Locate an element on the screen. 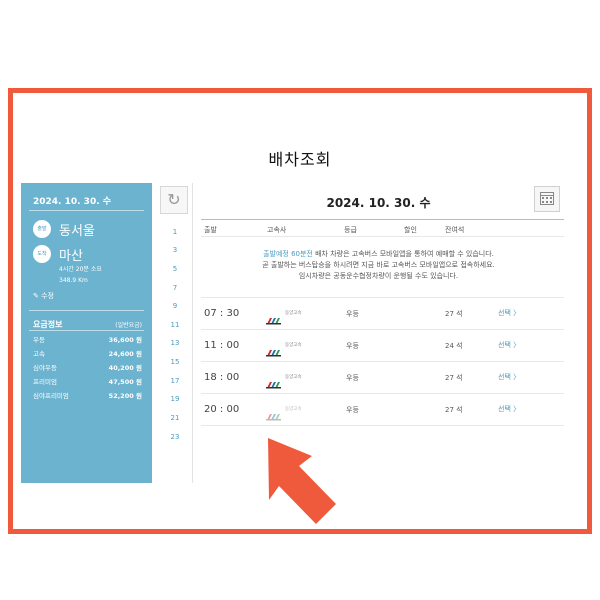 This screenshot has height=600, width=600. calendar-icon is located at coordinates (547, 198).